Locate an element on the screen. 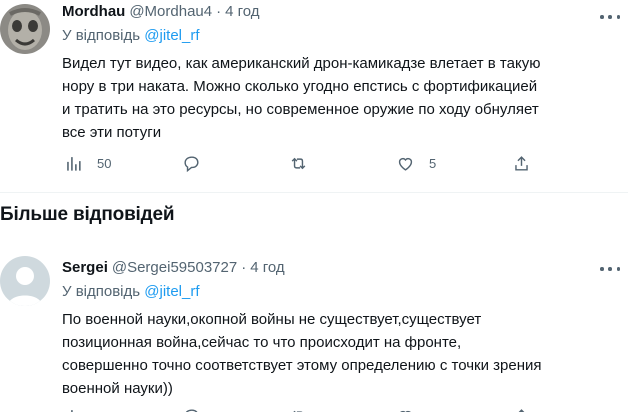  author-handle: @Sergei59503727 is located at coordinates (174, 268).